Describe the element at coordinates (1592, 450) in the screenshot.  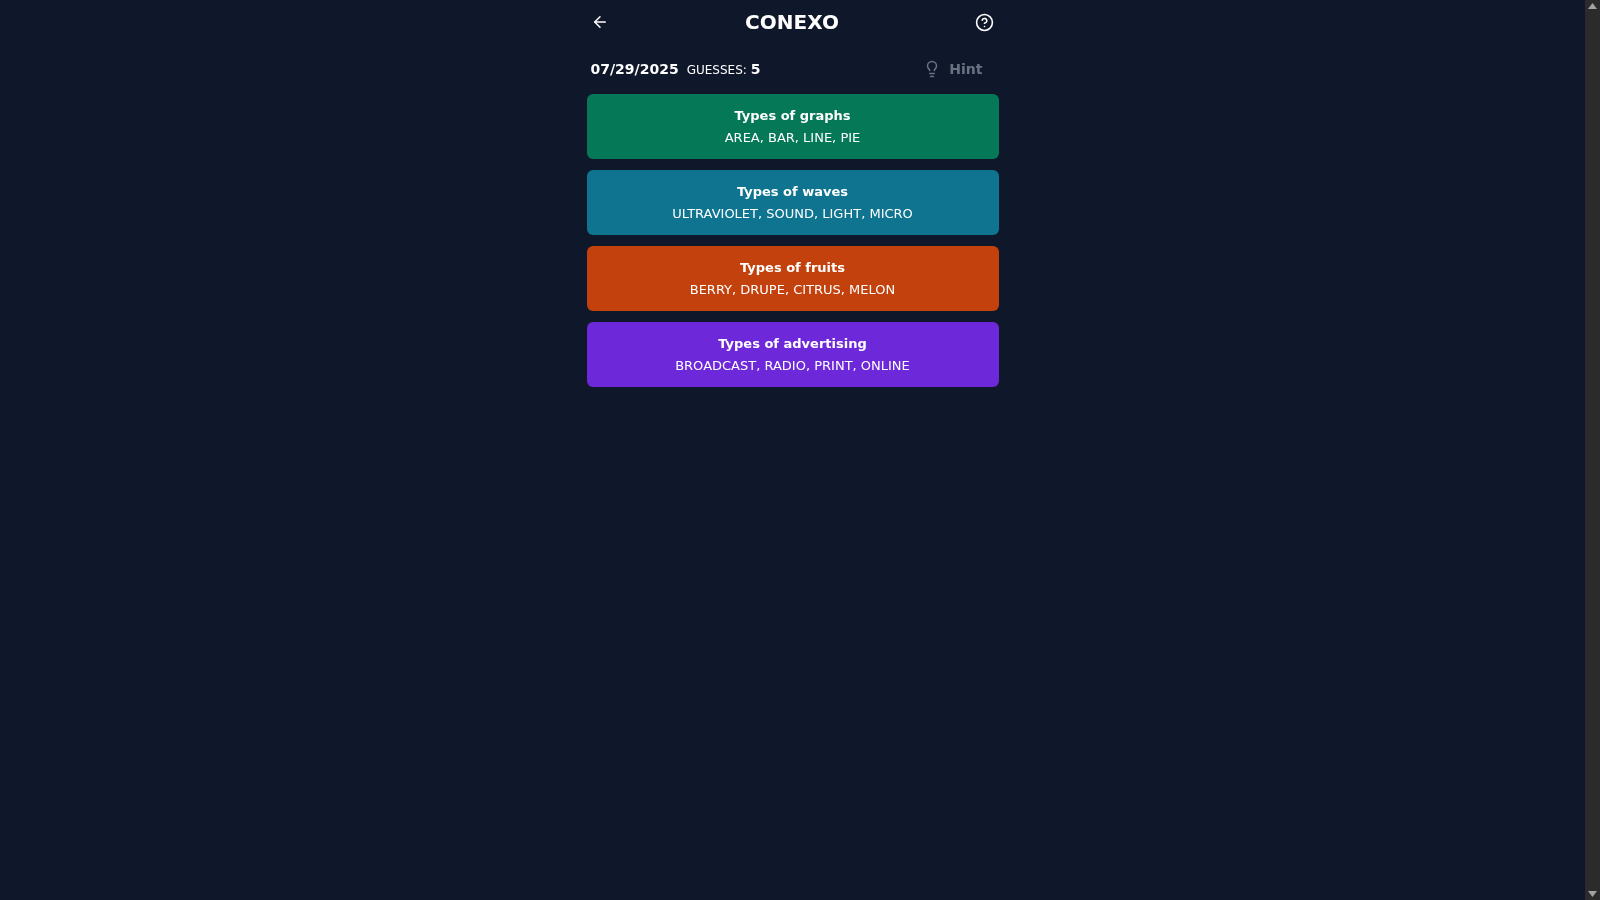
I see `scrollbar` at that location.